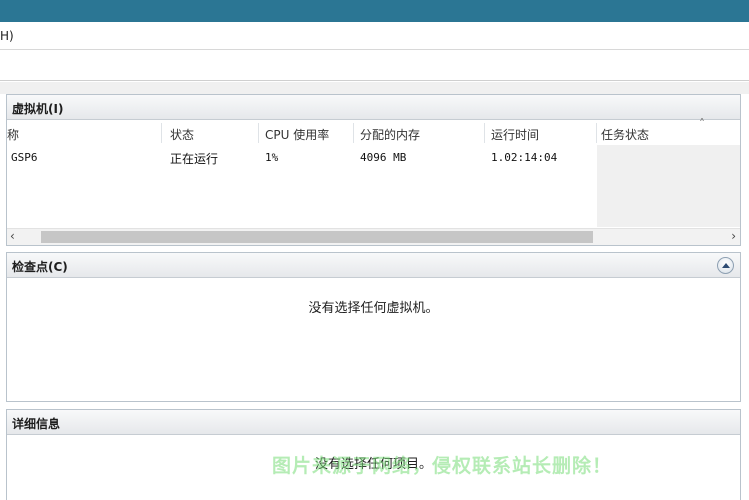  Describe the element at coordinates (297, 133) in the screenshot. I see `column-header-cpu: CPU 使用率` at that location.